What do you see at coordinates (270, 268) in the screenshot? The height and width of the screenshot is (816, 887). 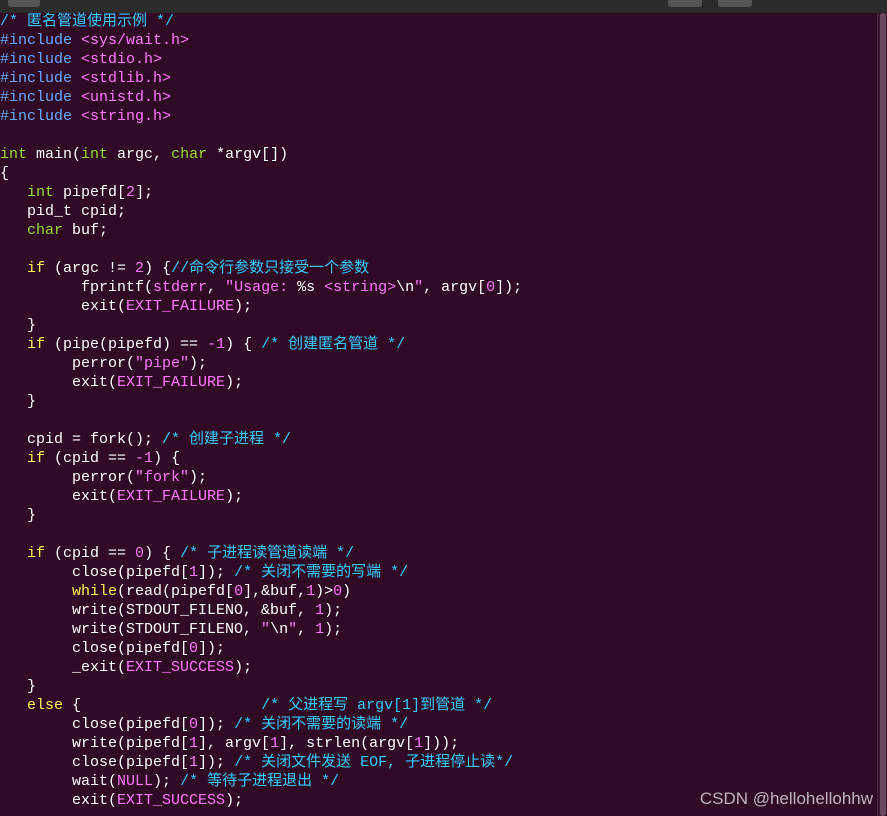 I see `code-token-comment: //命令行参数只接受一个参数` at bounding box center [270, 268].